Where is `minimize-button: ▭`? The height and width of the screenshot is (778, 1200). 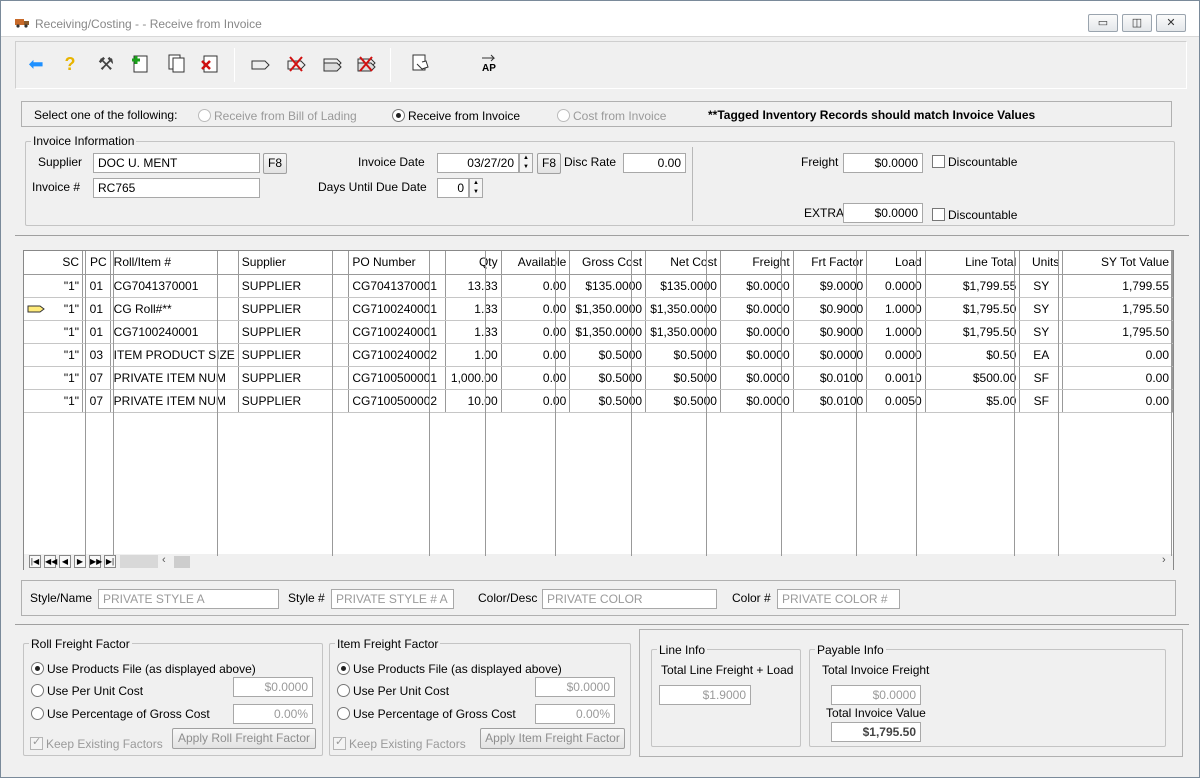
minimize-button: ▭ is located at coordinates (1103, 23).